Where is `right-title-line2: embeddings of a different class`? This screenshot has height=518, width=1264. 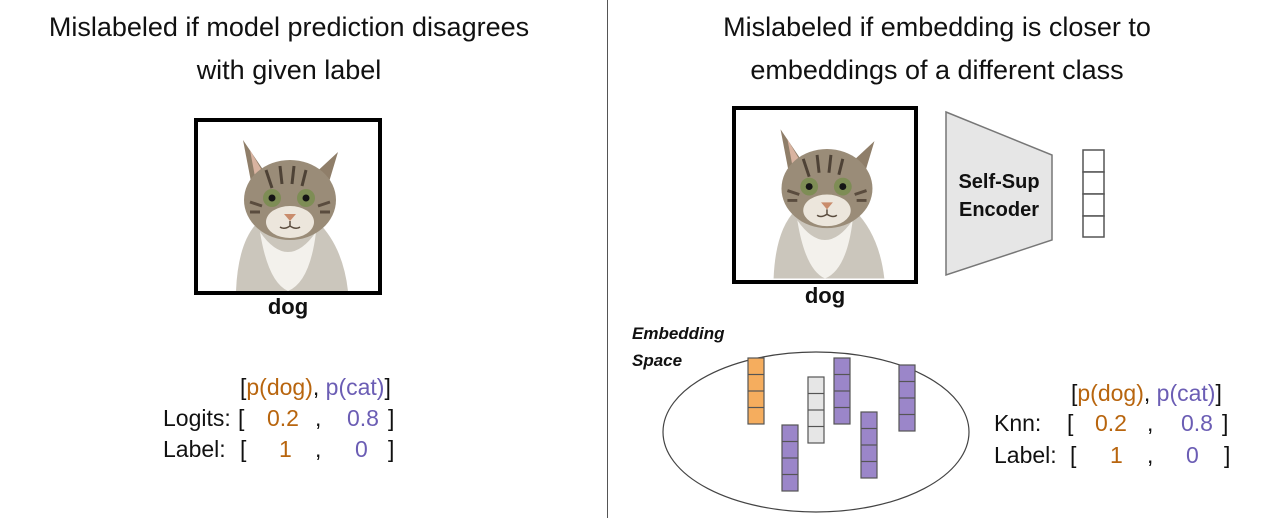
right-title-line2: embeddings of a different class is located at coordinates (937, 70).